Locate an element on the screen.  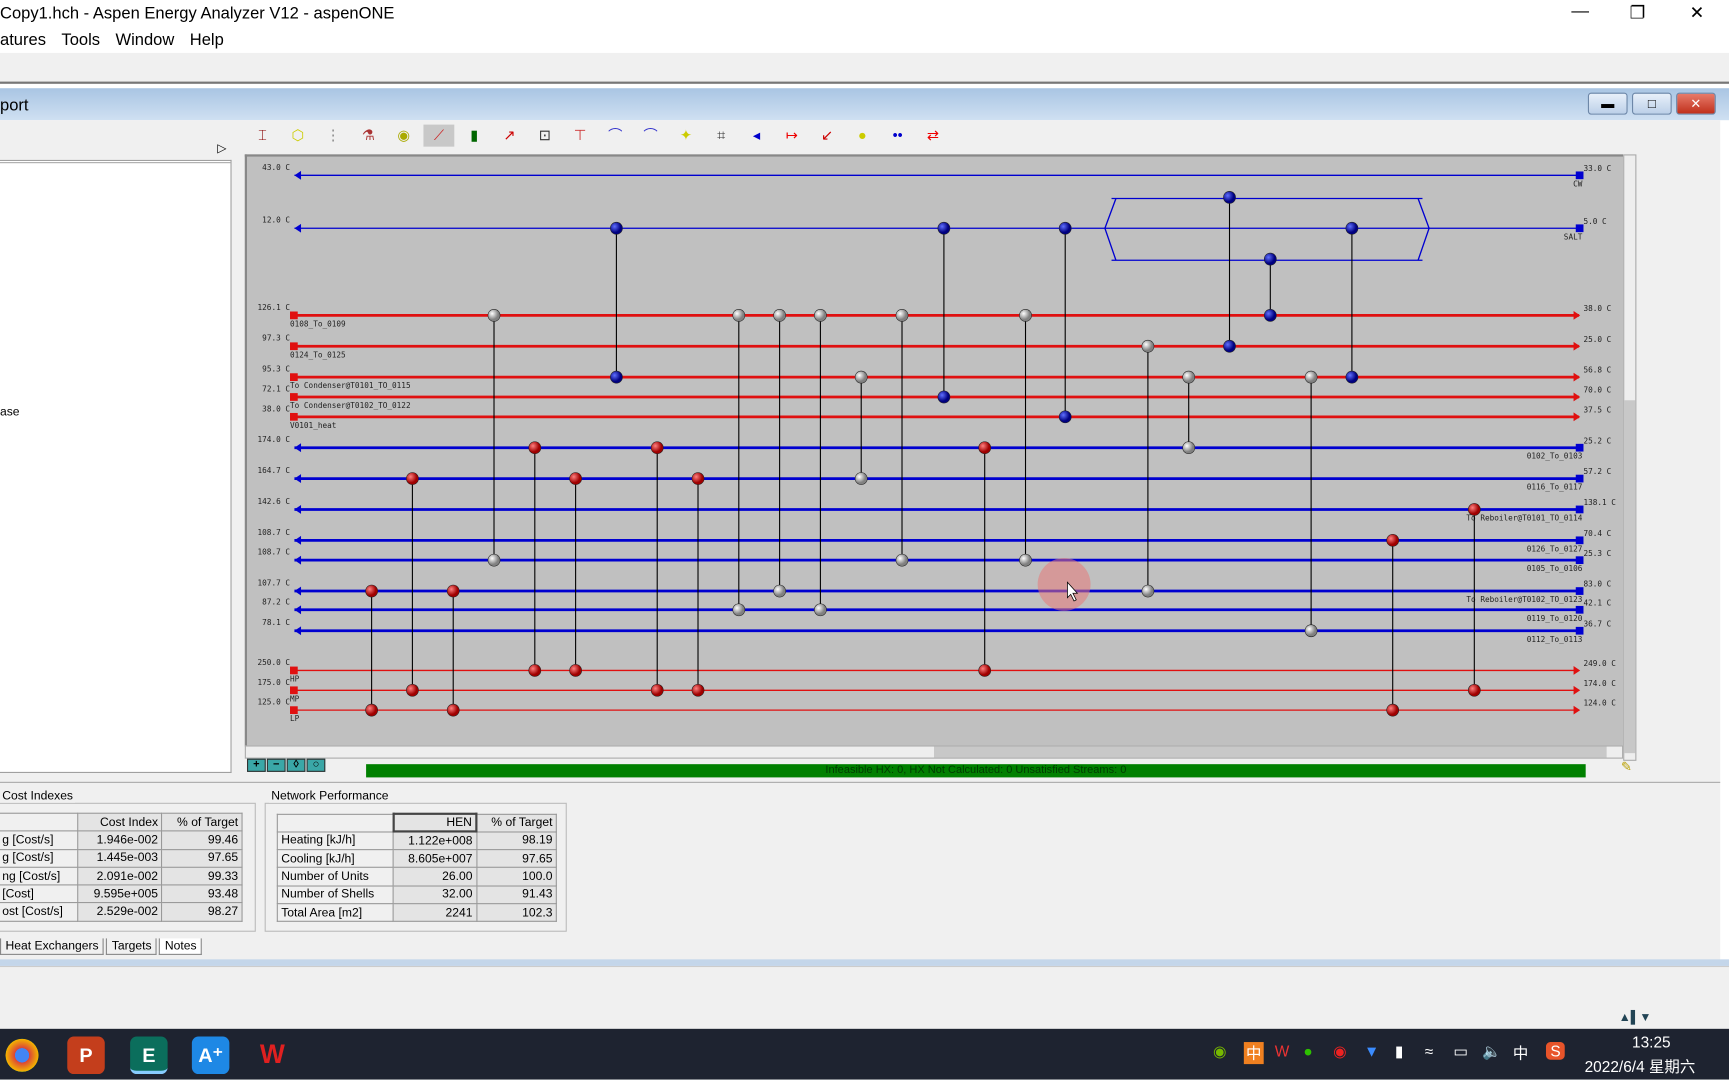
horizontal-scroll-thumb is located at coordinates (1270, 752).